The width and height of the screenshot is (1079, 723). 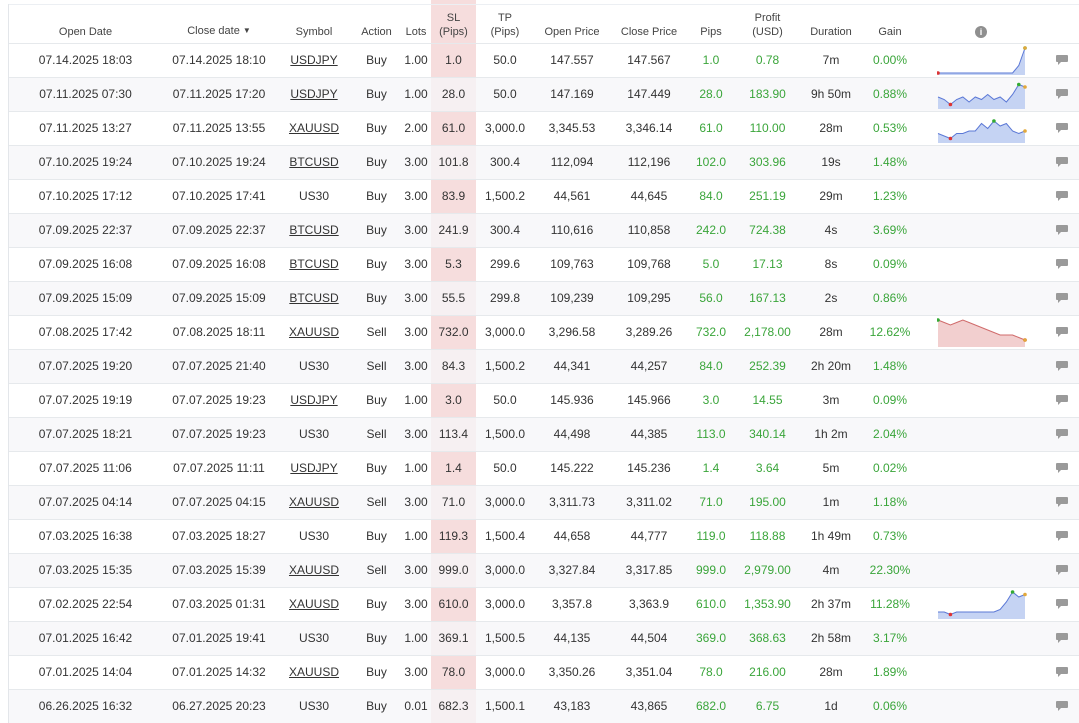 What do you see at coordinates (767, 21) in the screenshot?
I see `header-profit: Profit (USD)` at bounding box center [767, 21].